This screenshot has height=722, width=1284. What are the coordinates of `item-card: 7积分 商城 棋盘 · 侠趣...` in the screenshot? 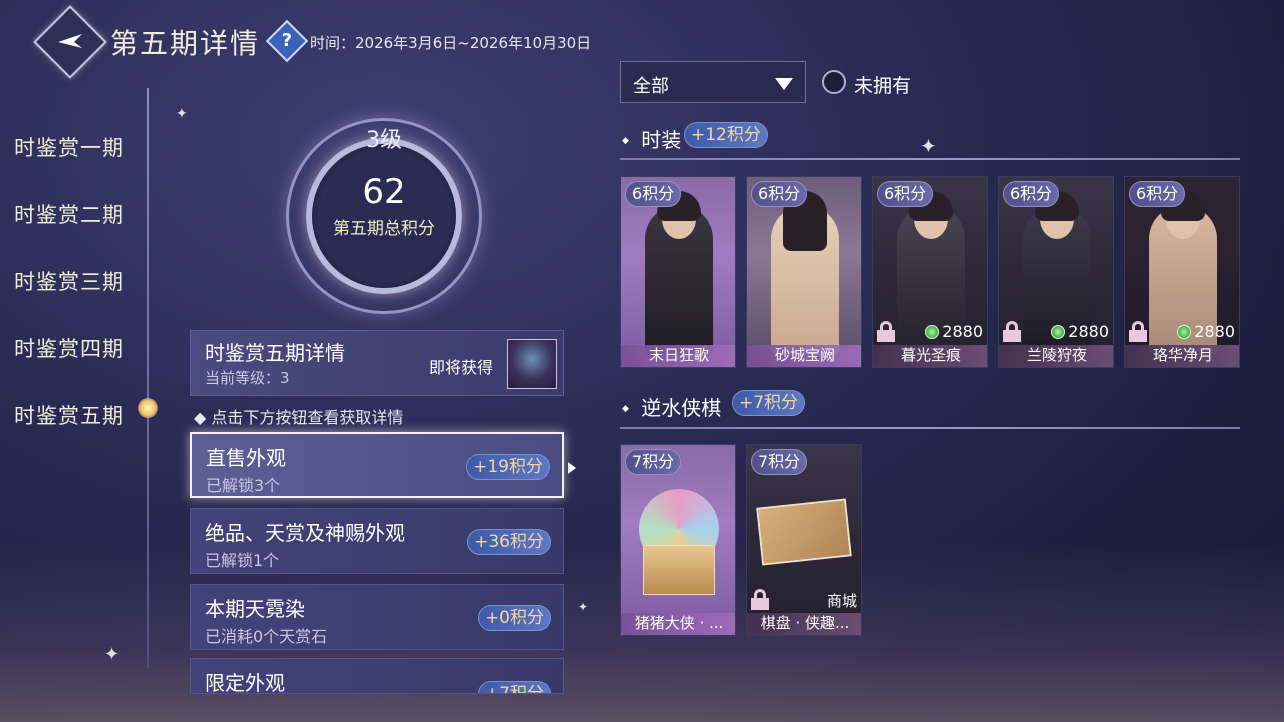 It's located at (804, 540).